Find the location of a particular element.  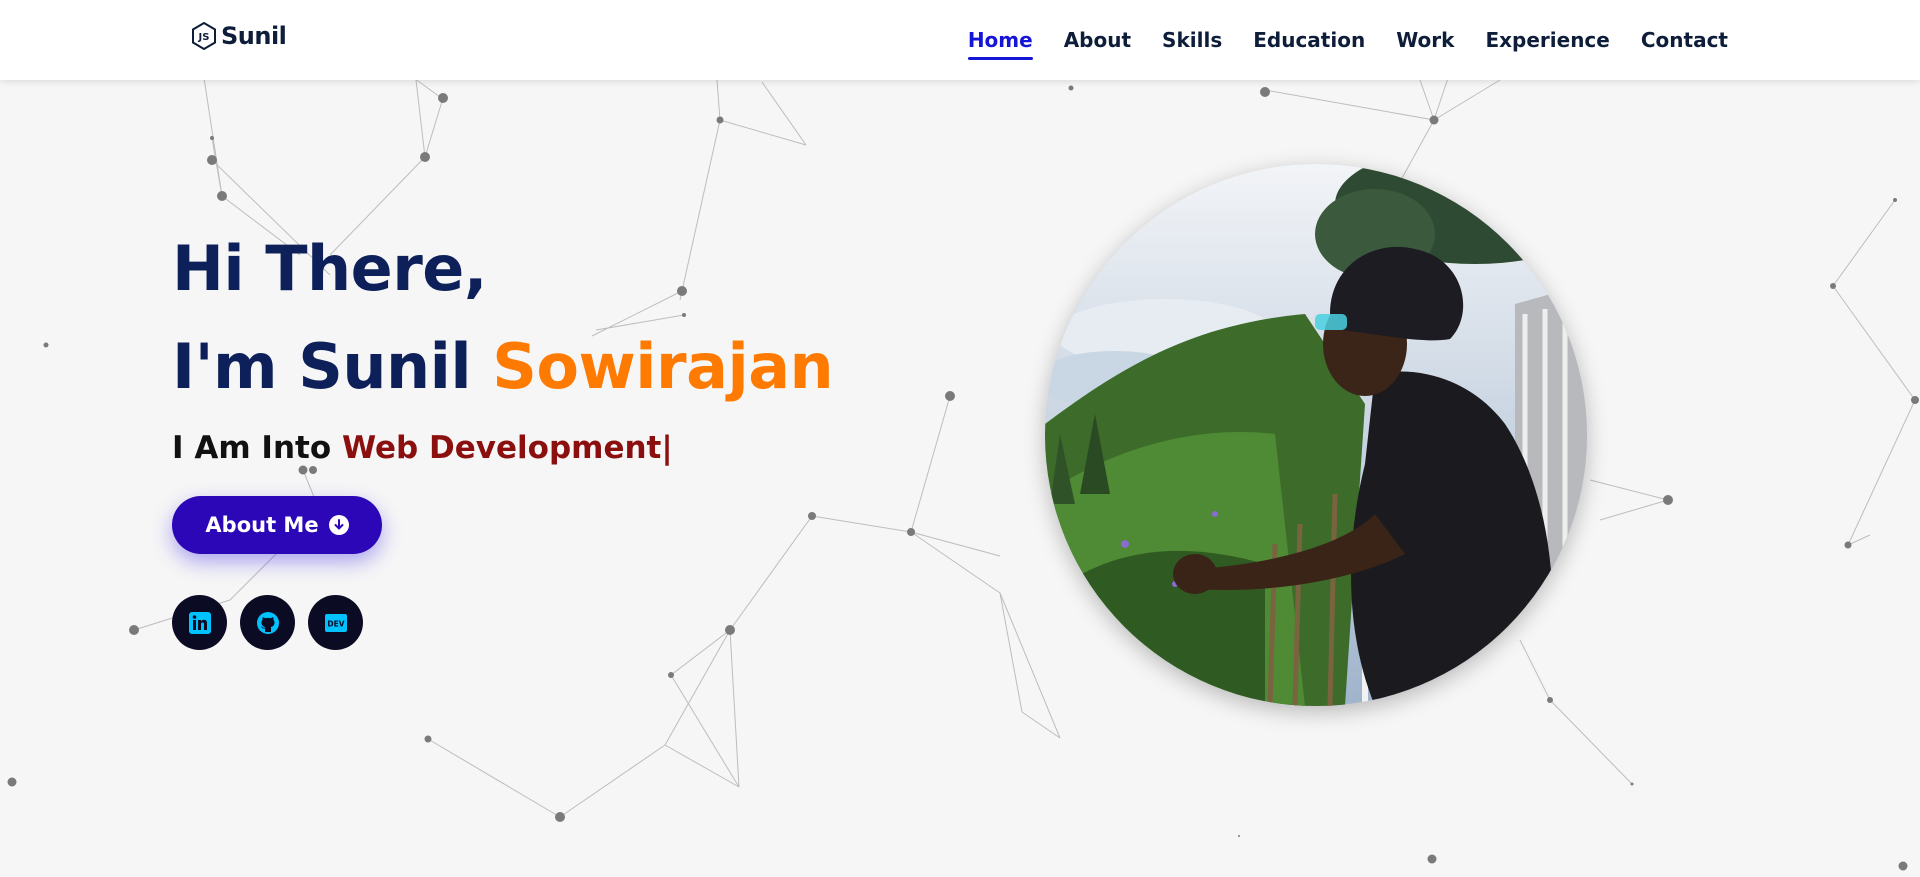

hero-intro: I'm Sunil Sowirajan is located at coordinates (503, 367).